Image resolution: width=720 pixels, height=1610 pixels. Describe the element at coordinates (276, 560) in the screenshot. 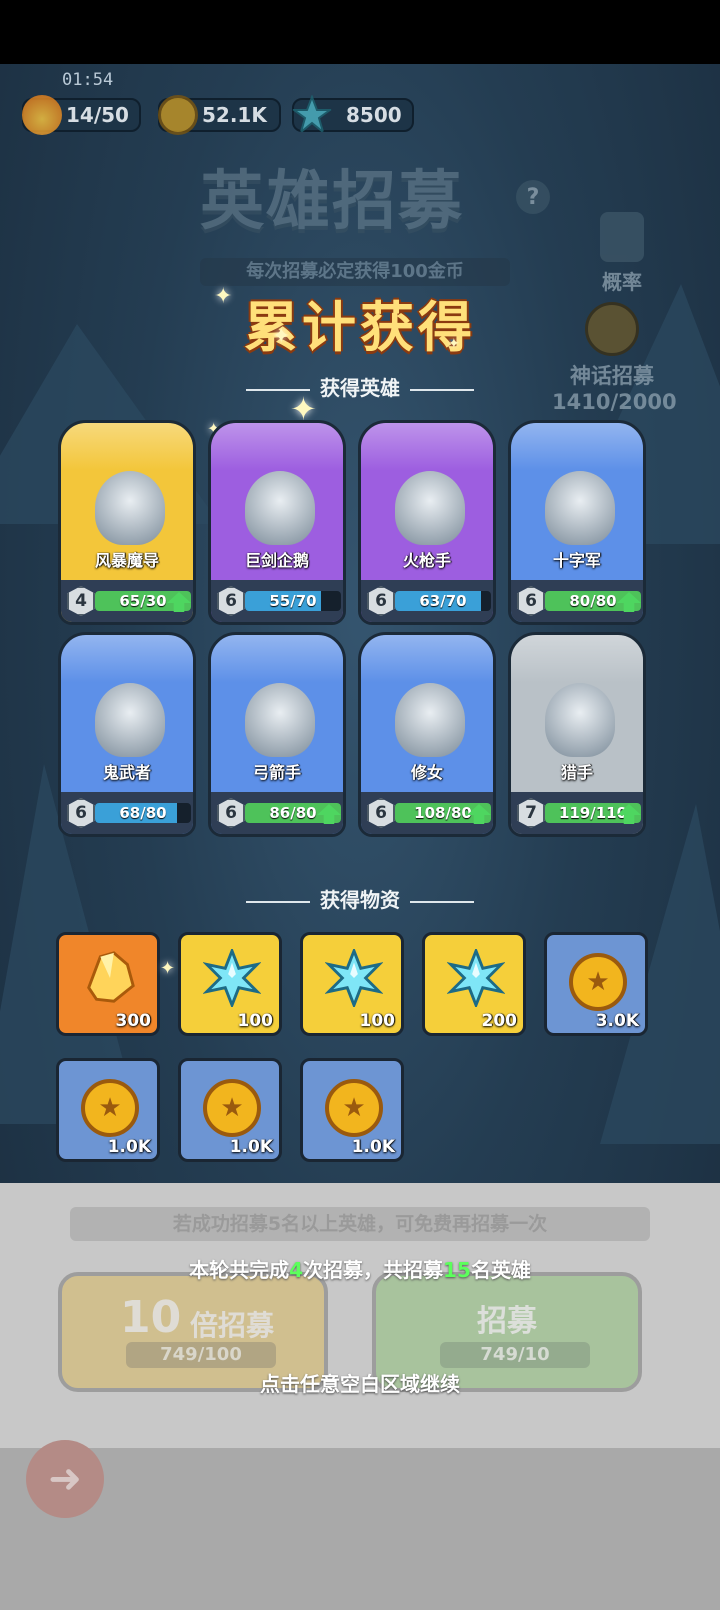

I see `hero-name: 巨剑企鹅` at that location.